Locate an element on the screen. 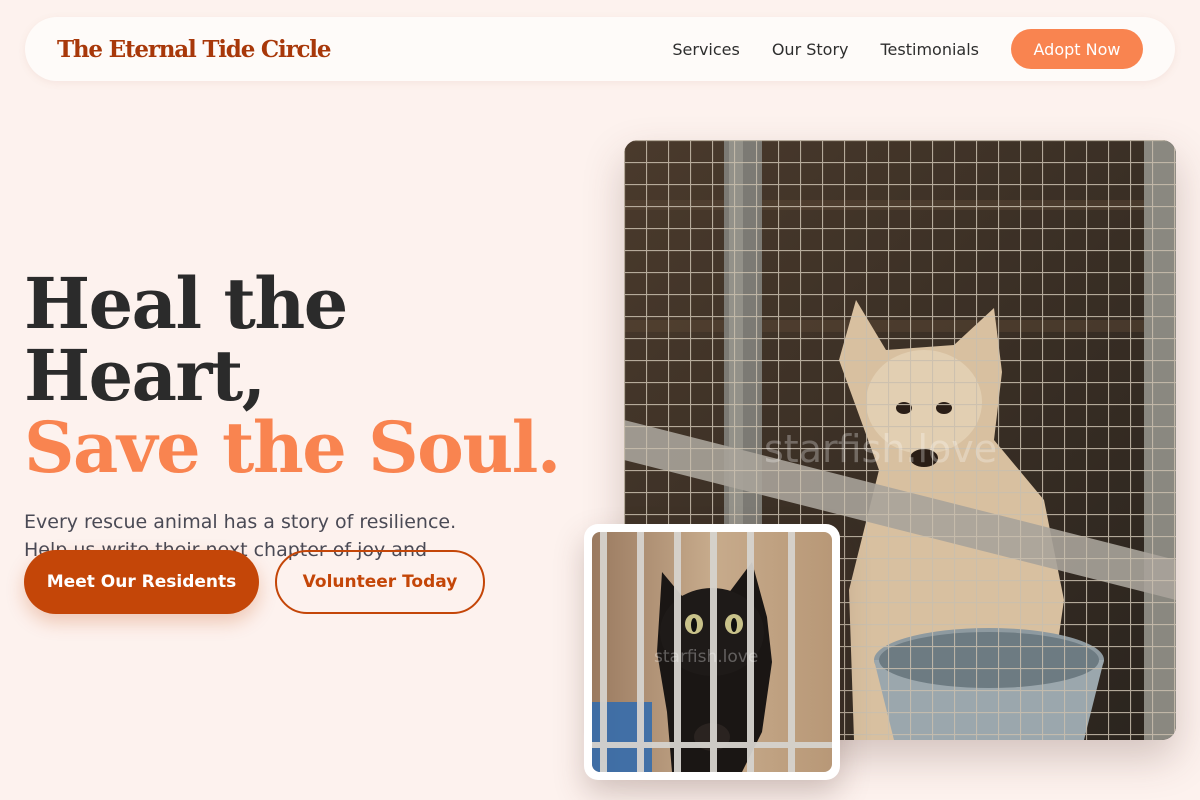  hero-title: Heal the Heart, Save the Soul. is located at coordinates (304, 376).